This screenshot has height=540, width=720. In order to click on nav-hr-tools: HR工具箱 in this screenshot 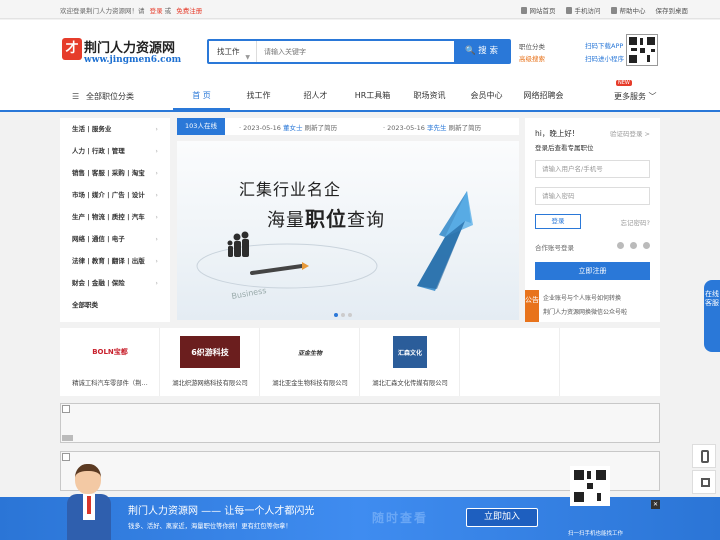, I will do `click(372, 97)`.